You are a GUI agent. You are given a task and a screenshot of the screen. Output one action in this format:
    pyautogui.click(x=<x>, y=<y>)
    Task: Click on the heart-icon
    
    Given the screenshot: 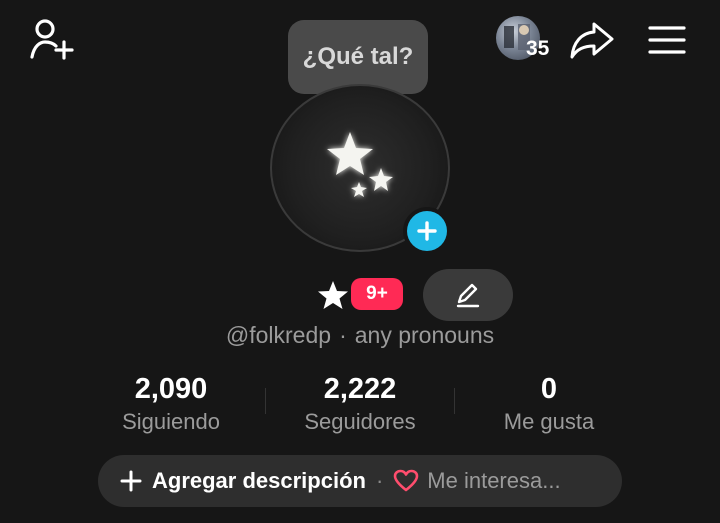 What is the action you would take?
    pyautogui.click(x=406, y=481)
    